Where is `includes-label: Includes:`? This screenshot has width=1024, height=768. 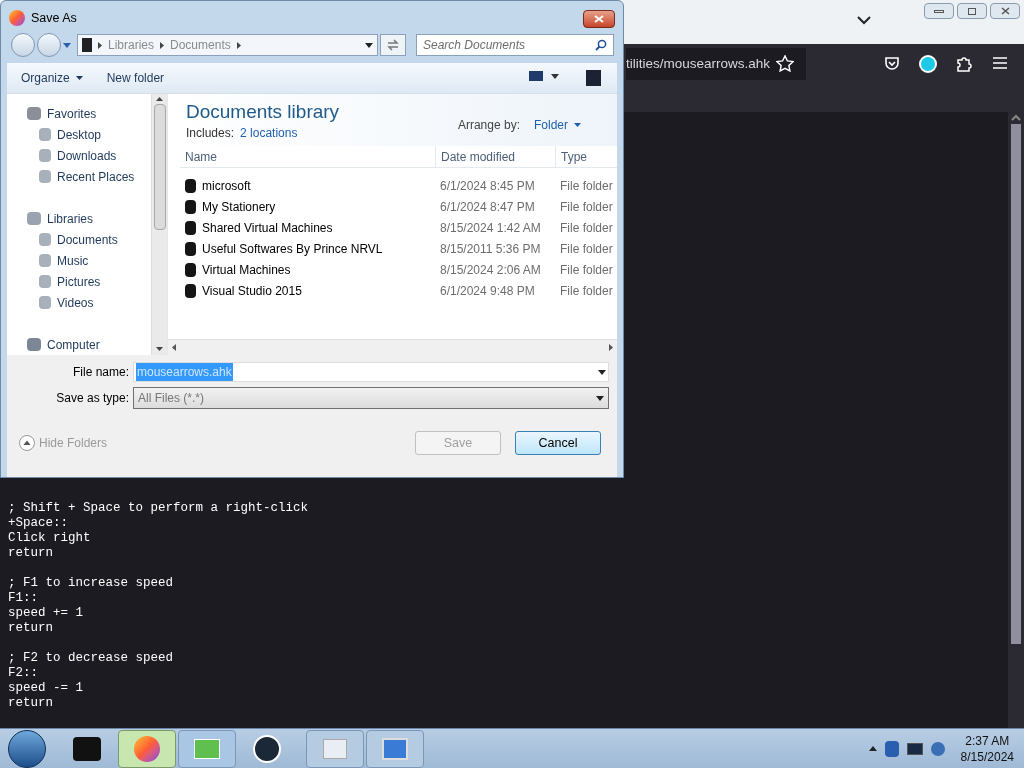
includes-label: Includes: is located at coordinates (210, 133).